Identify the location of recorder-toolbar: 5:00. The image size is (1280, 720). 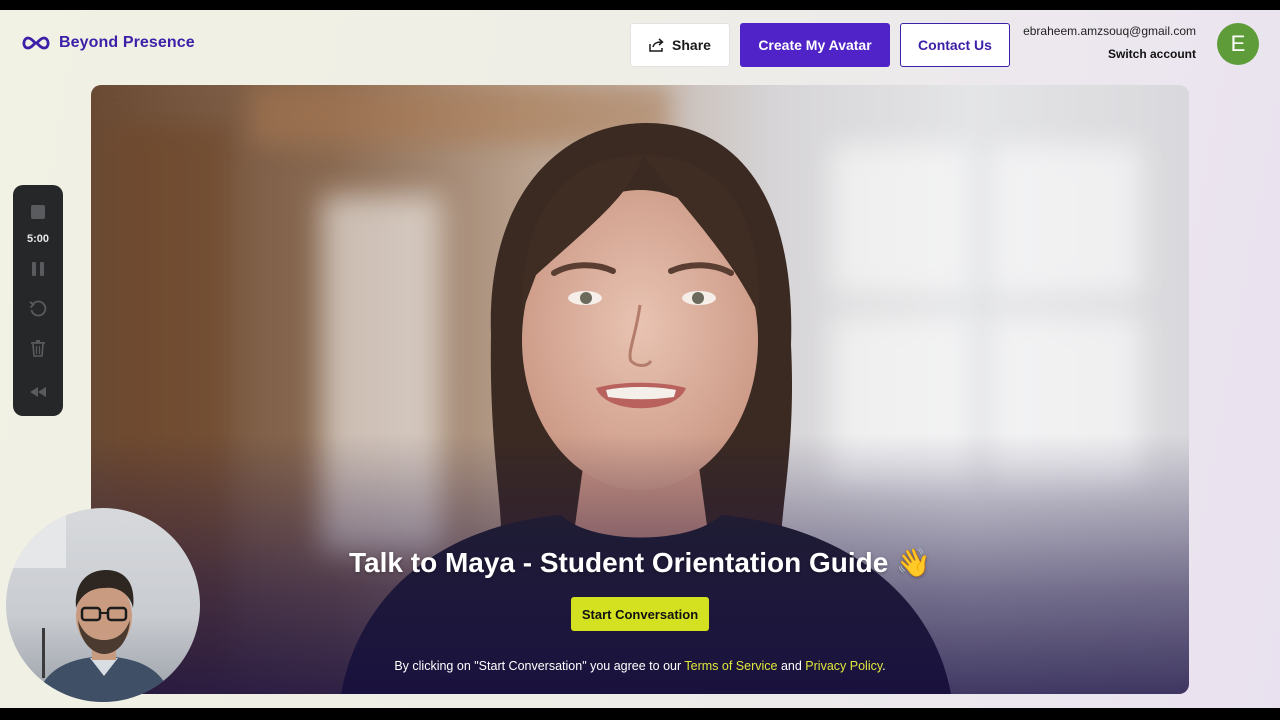
(38, 300).